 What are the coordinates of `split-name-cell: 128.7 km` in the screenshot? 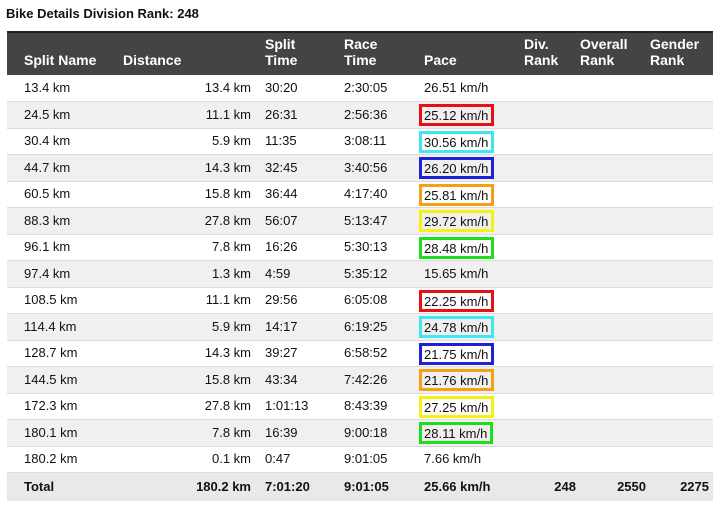 It's located at (65, 353).